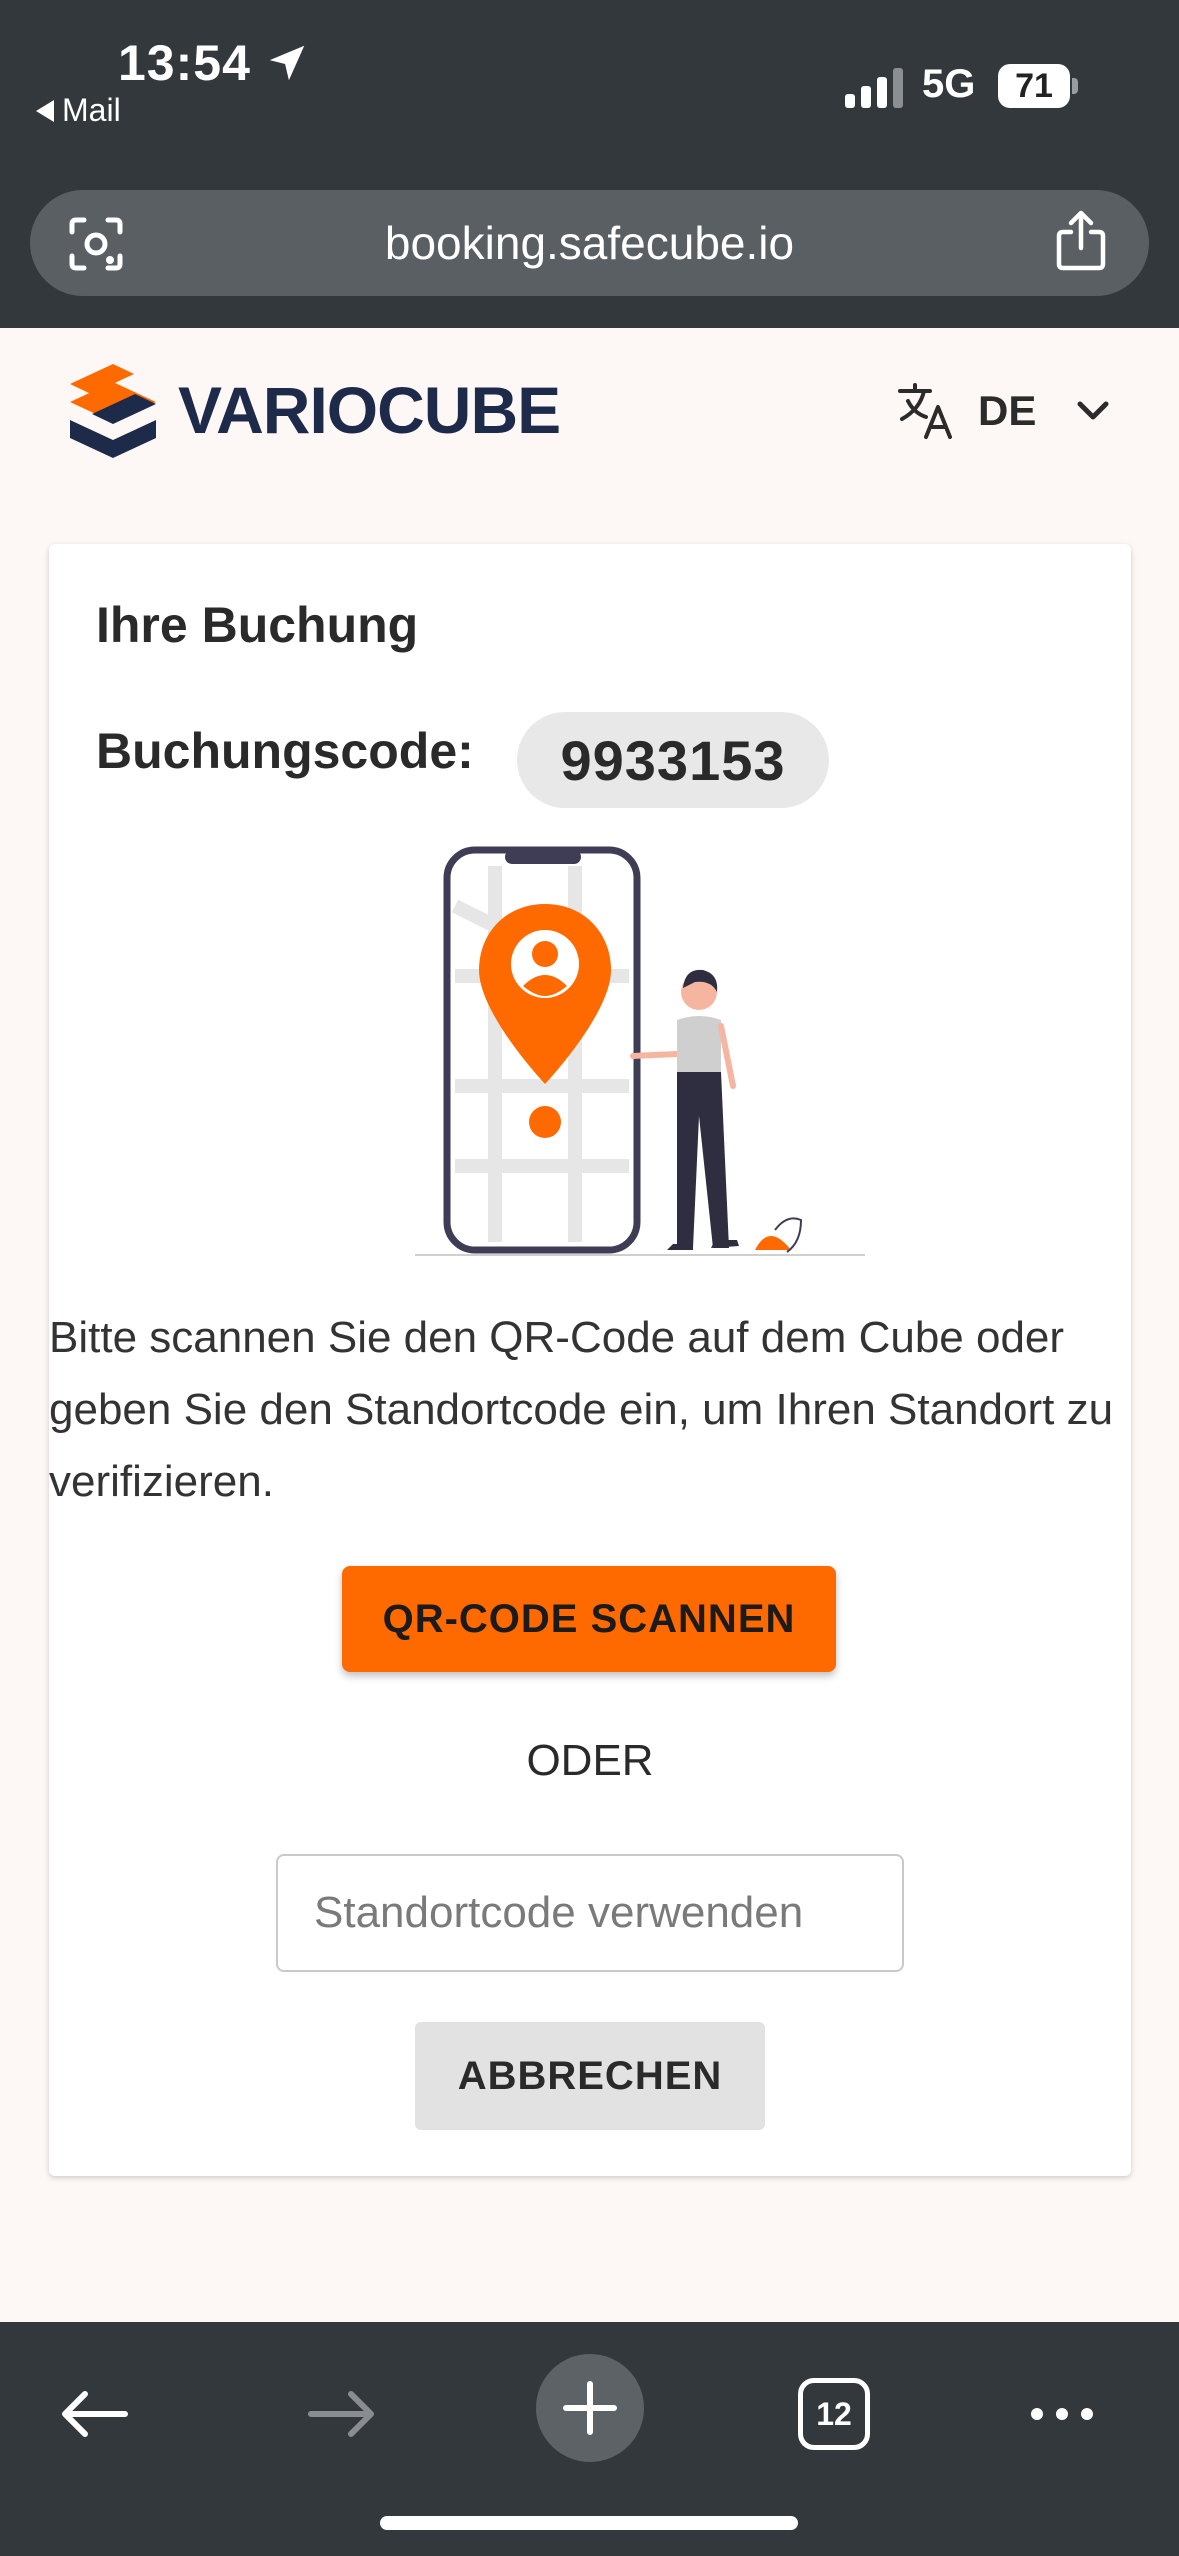  I want to click on location-arrow-icon, so click(287, 63).